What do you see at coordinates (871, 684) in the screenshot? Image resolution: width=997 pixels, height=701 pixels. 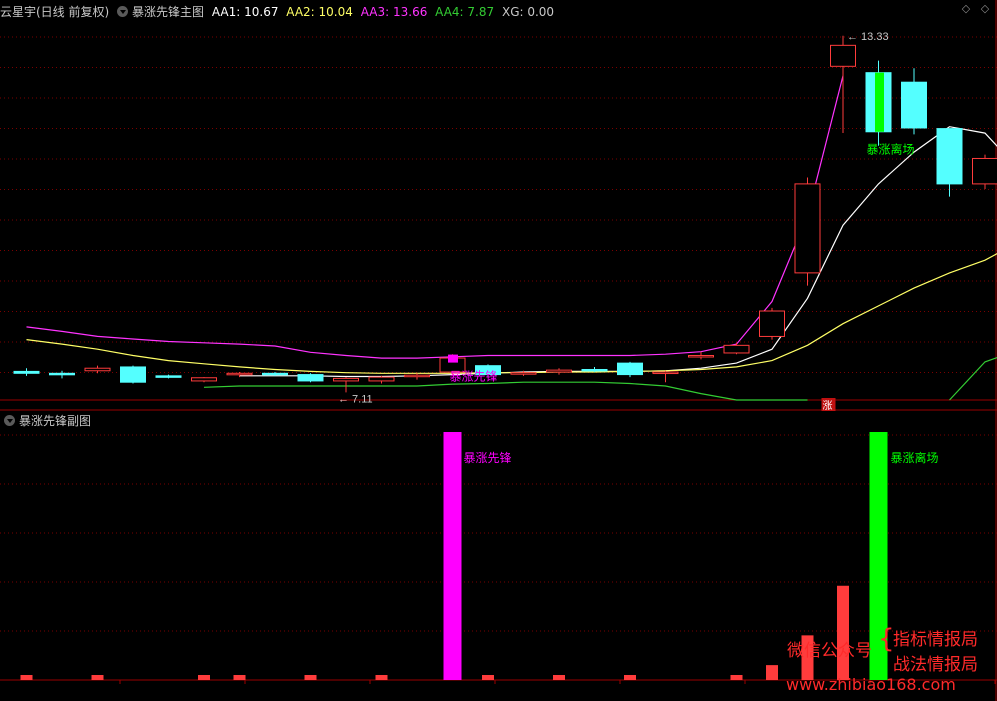 I see `watermark-url: www.zhibiao168.com` at bounding box center [871, 684].